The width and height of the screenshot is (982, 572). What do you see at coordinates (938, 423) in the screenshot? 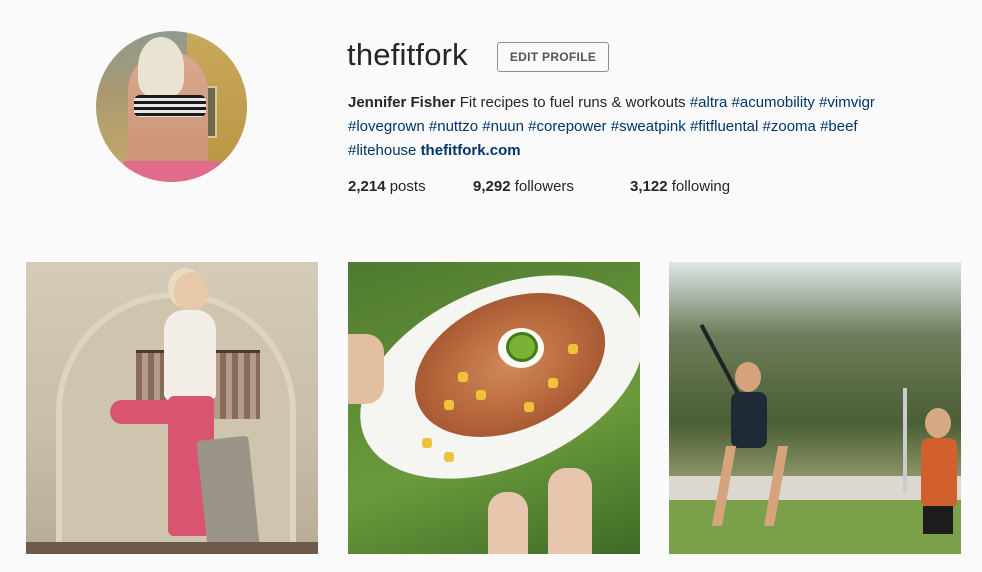
I see `photo-kid-head` at bounding box center [938, 423].